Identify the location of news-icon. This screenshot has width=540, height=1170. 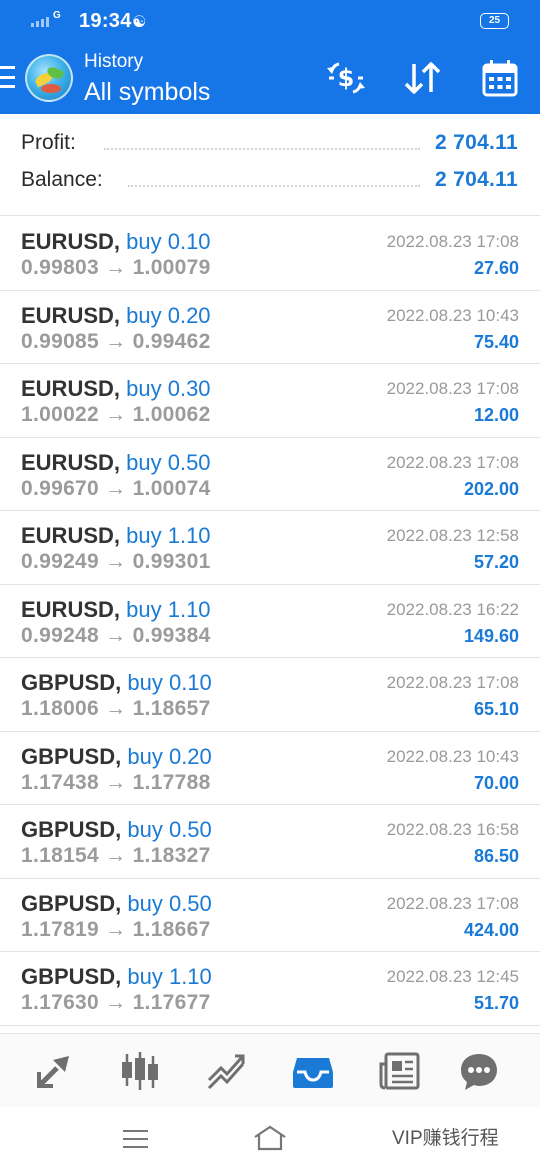
(400, 1071).